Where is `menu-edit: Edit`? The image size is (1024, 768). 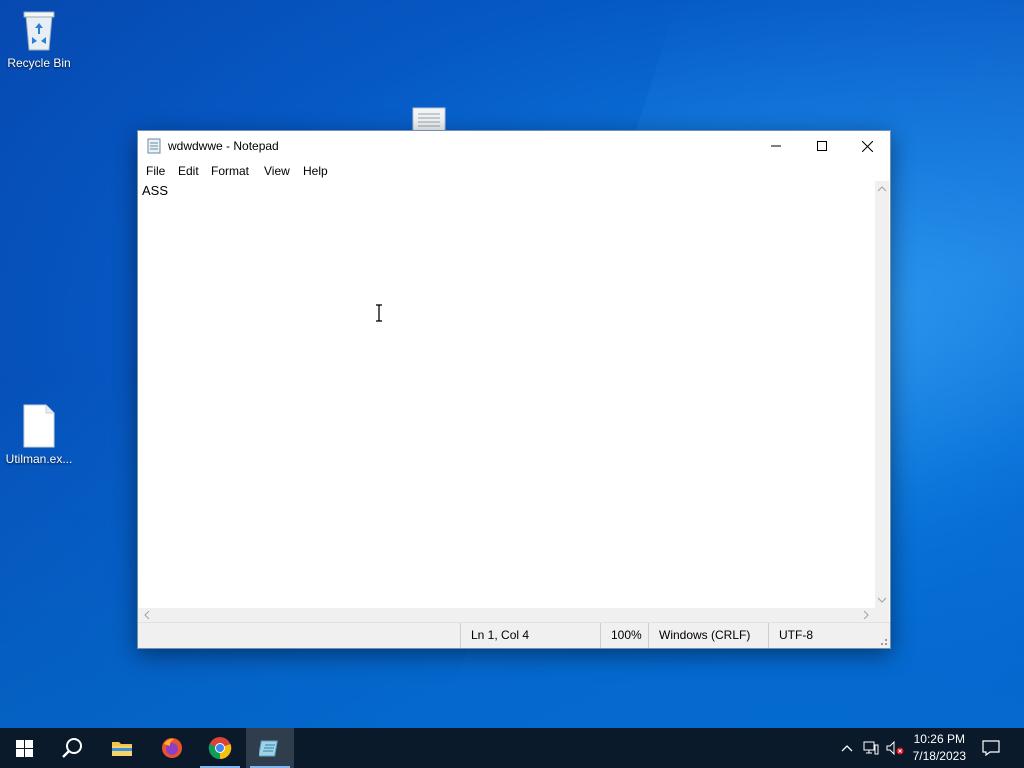
menu-edit: Edit is located at coordinates (188, 171).